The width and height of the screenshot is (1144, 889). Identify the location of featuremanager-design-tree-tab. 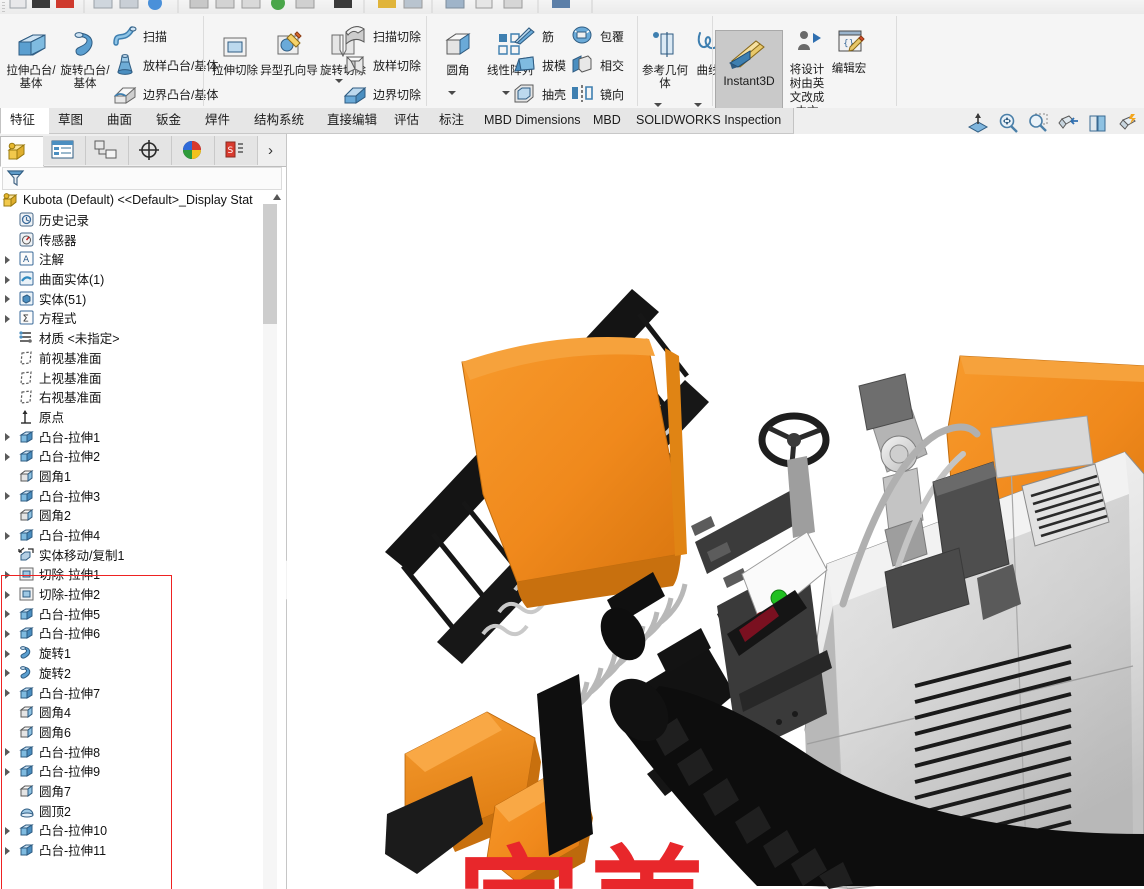
(22, 151).